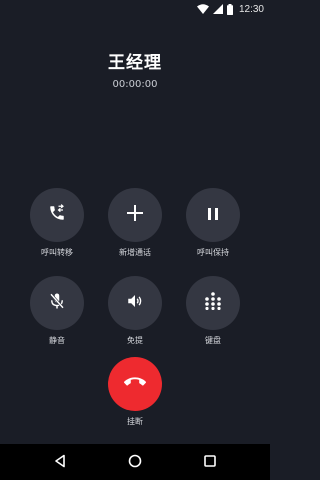 The image size is (320, 480). I want to click on add-call-label: 新增通话, so click(135, 252).